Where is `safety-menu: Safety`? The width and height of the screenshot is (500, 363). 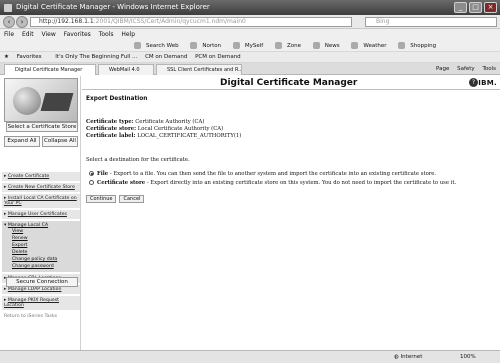 safety-menu: Safety is located at coordinates (466, 69).